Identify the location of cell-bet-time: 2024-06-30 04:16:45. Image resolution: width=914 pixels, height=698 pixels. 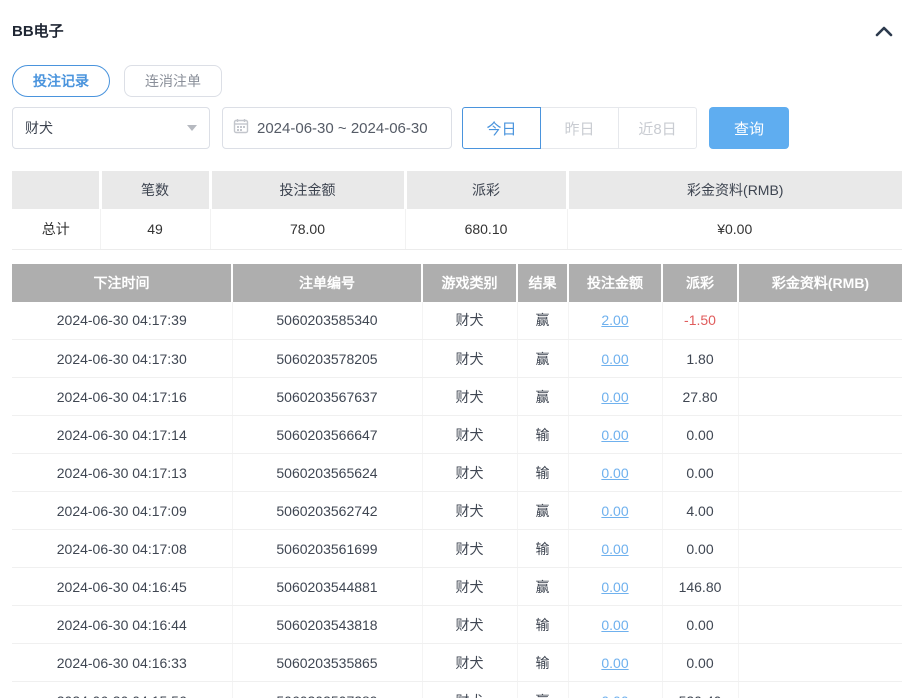
(122, 586).